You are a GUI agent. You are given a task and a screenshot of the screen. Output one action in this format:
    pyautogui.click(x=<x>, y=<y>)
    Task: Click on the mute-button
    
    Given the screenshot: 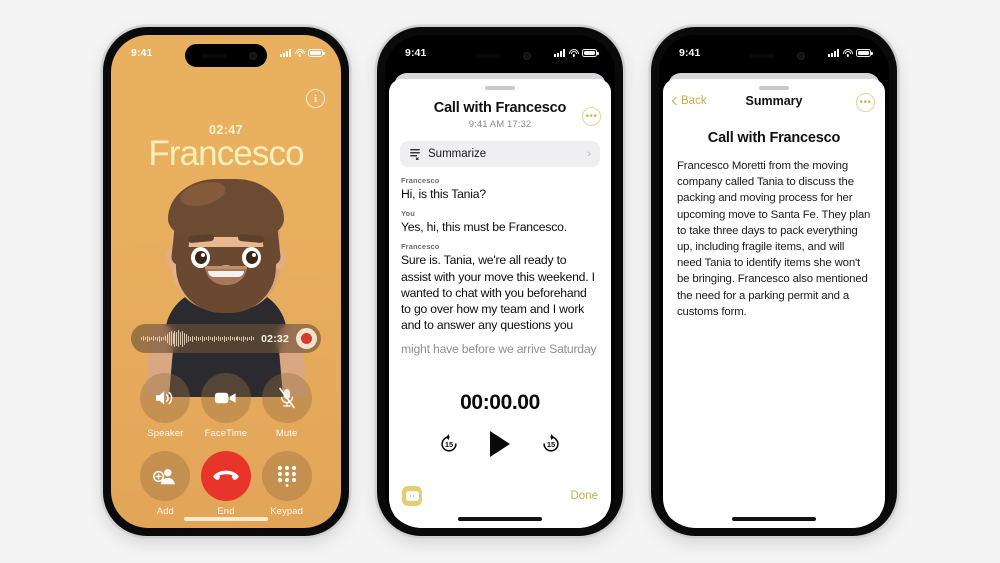 What is the action you would take?
    pyautogui.click(x=286, y=398)
    